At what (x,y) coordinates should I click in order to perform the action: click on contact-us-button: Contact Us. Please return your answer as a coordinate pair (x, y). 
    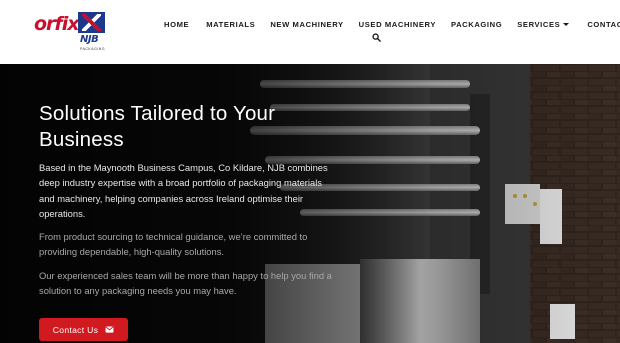
    Looking at the image, I should click on (83, 329).